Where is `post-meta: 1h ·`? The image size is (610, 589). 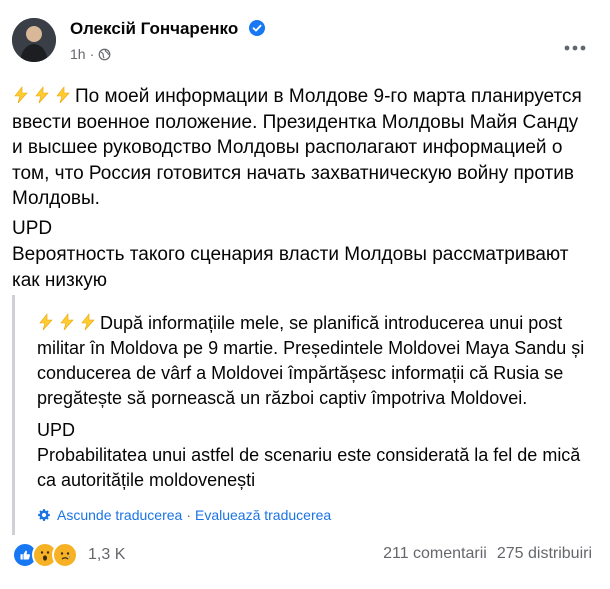 post-meta: 1h · is located at coordinates (90, 54).